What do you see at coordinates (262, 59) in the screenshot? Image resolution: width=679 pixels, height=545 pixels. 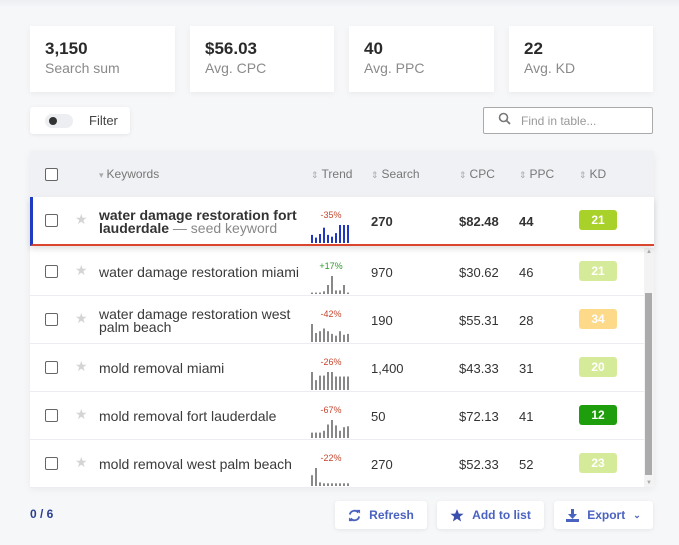 I see `stat-card-avg-cpc: $56.03 Avg. CPC` at bounding box center [262, 59].